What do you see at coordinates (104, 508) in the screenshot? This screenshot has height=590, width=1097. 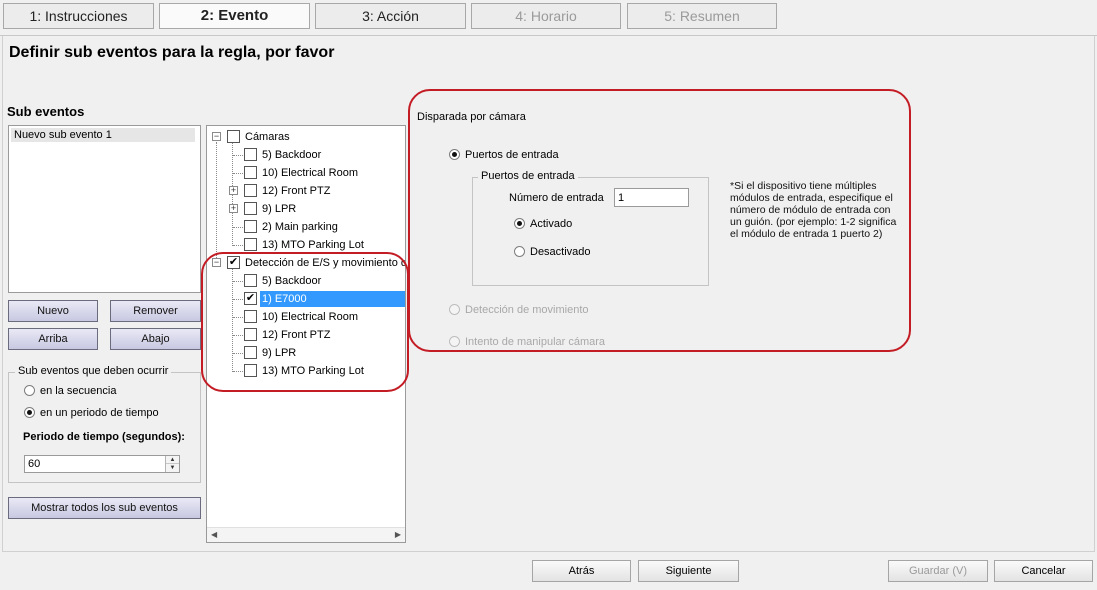 I see `show-all-button: Mostrar todos los sub eventos` at bounding box center [104, 508].